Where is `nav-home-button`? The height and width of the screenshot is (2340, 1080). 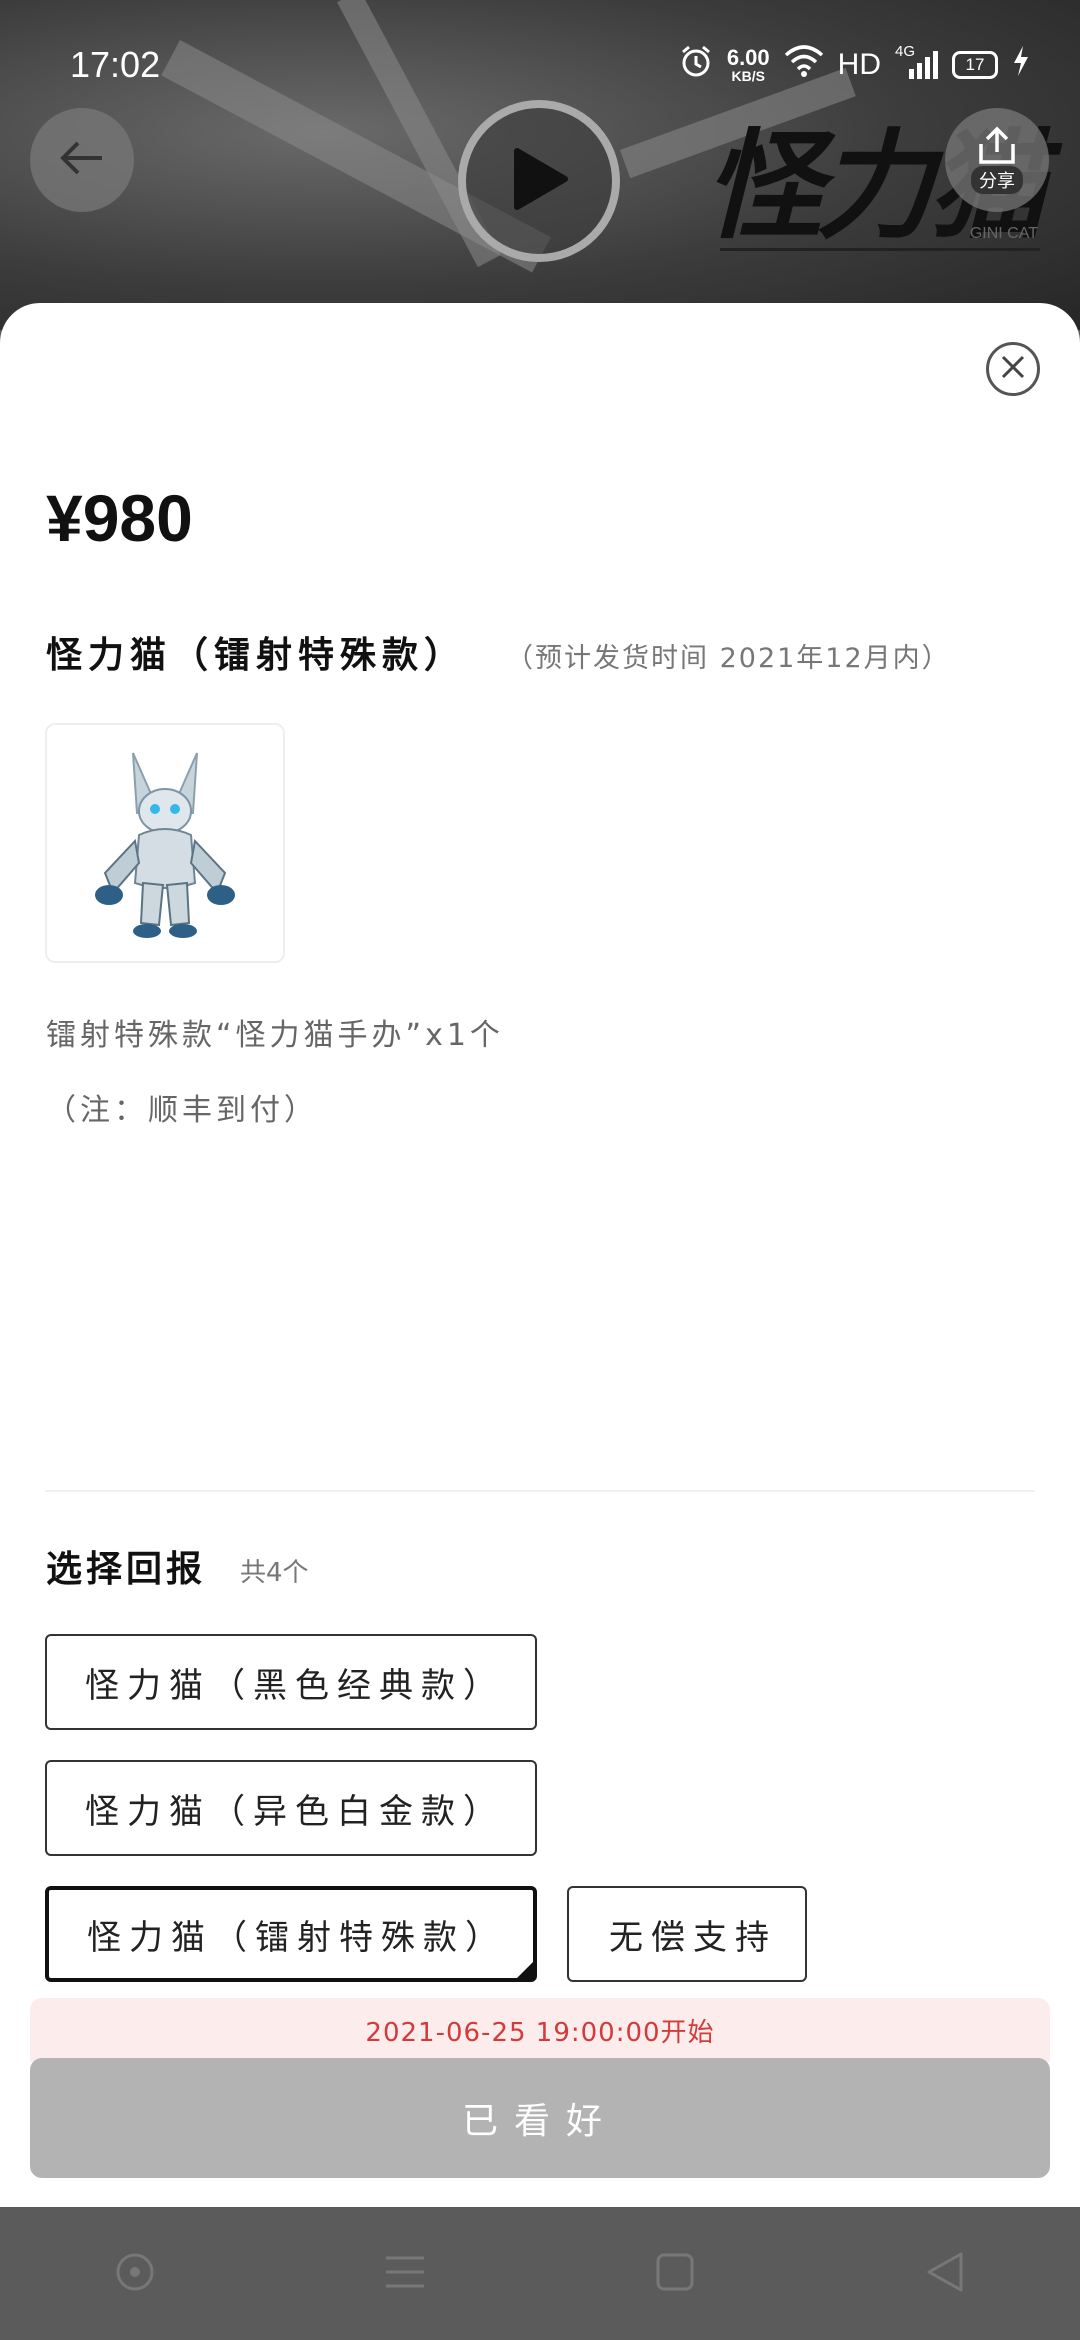
nav-home-button is located at coordinates (675, 2274).